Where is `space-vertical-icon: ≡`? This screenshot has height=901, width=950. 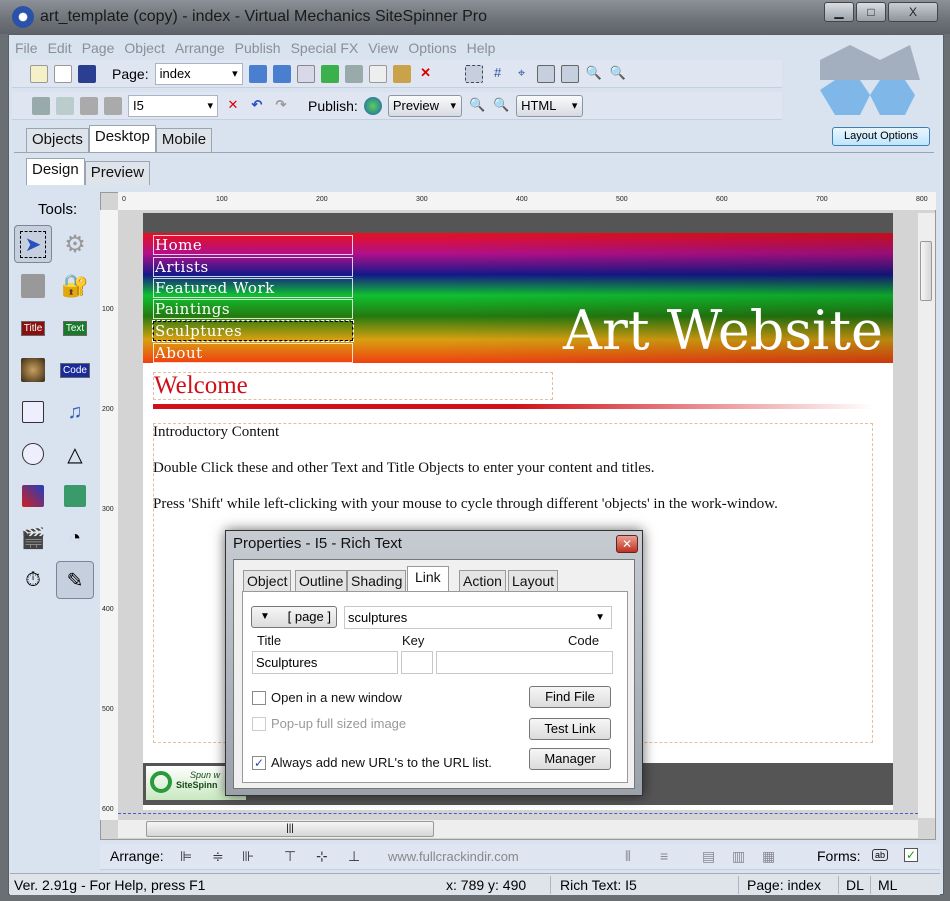 space-vertical-icon: ≡ is located at coordinates (664, 856).